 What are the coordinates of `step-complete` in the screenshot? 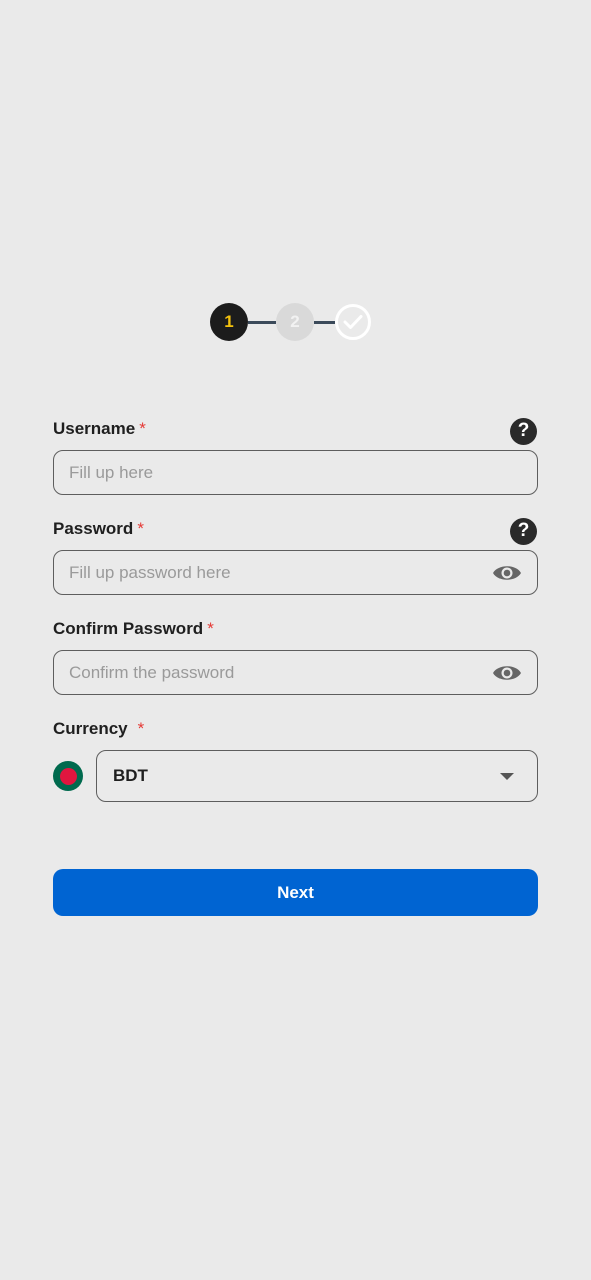 It's located at (353, 322).